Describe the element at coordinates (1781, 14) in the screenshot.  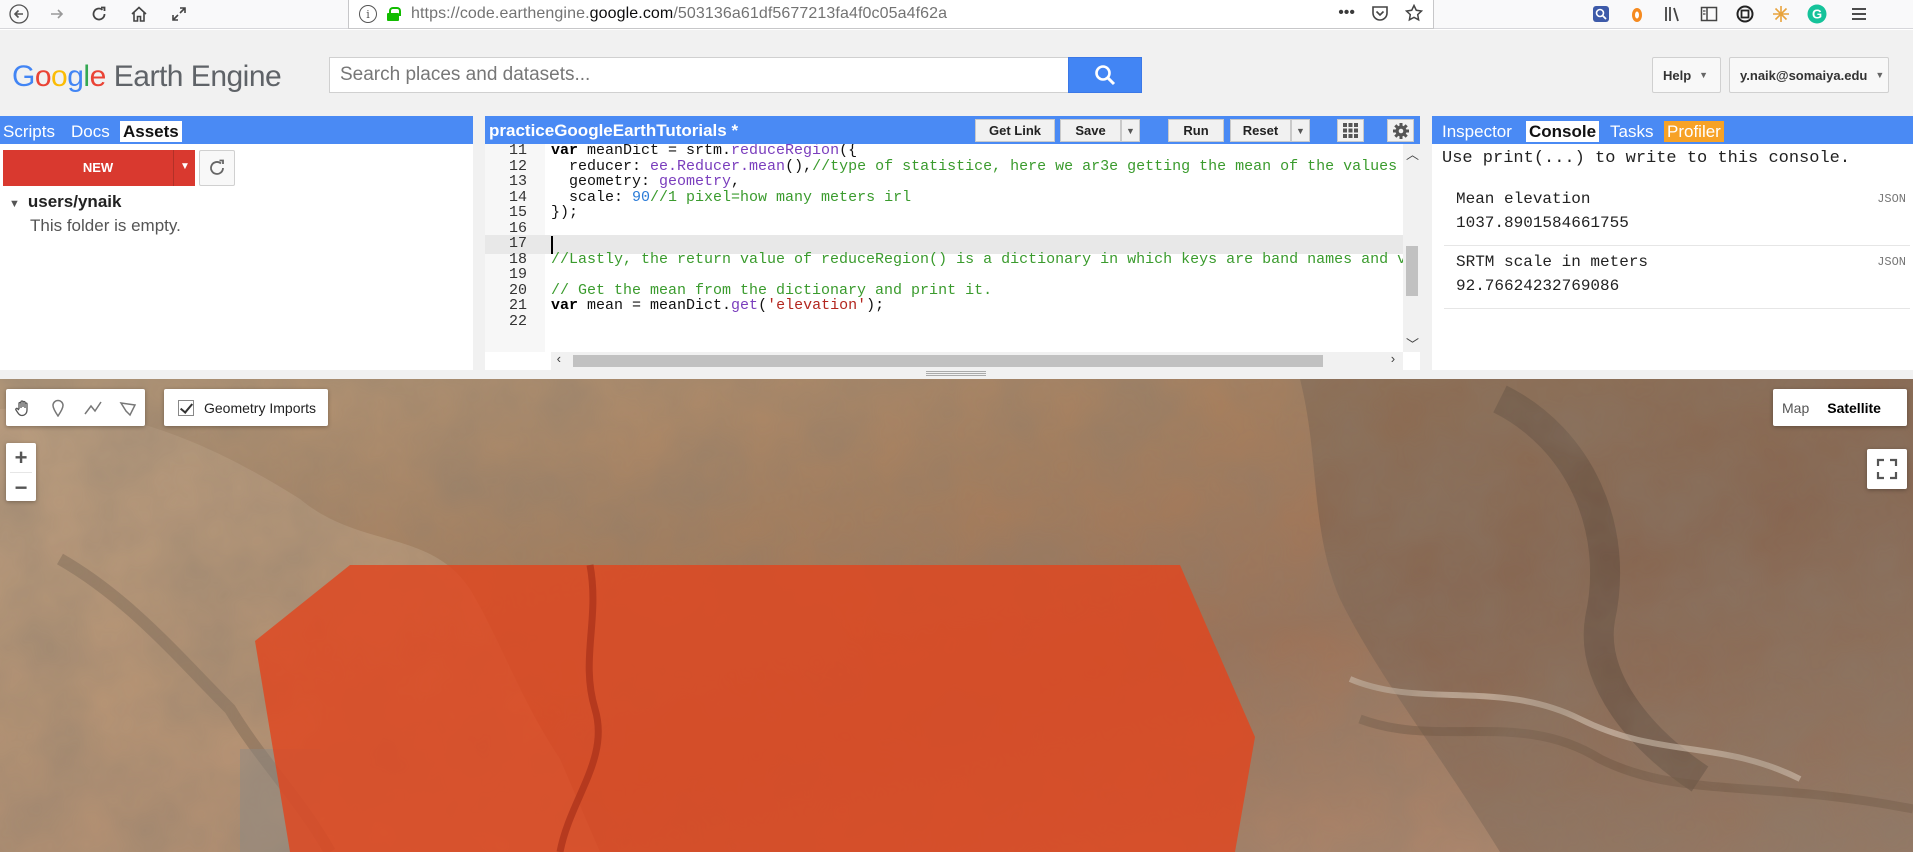
I see `extension-sparkle-icon` at that location.